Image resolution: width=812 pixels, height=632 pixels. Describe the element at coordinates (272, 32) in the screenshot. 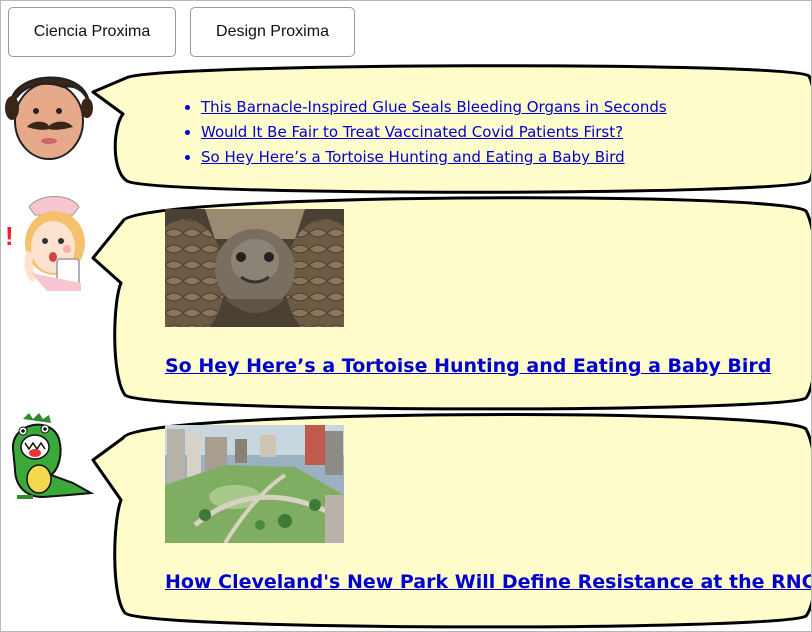

I see `tab-design-proxima: Design Proxima` at that location.